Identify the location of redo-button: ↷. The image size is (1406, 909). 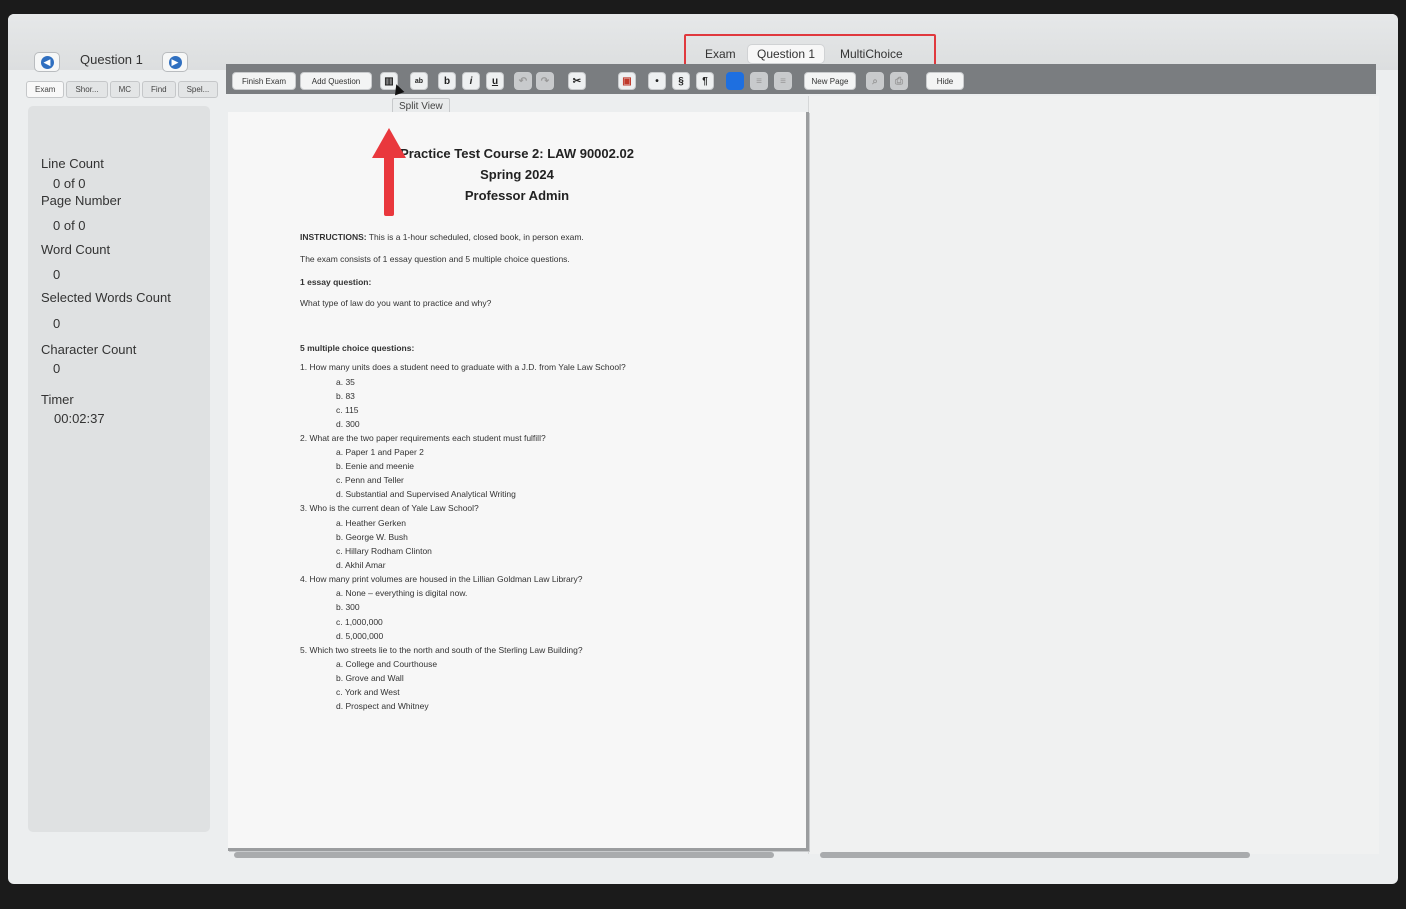
(545, 81).